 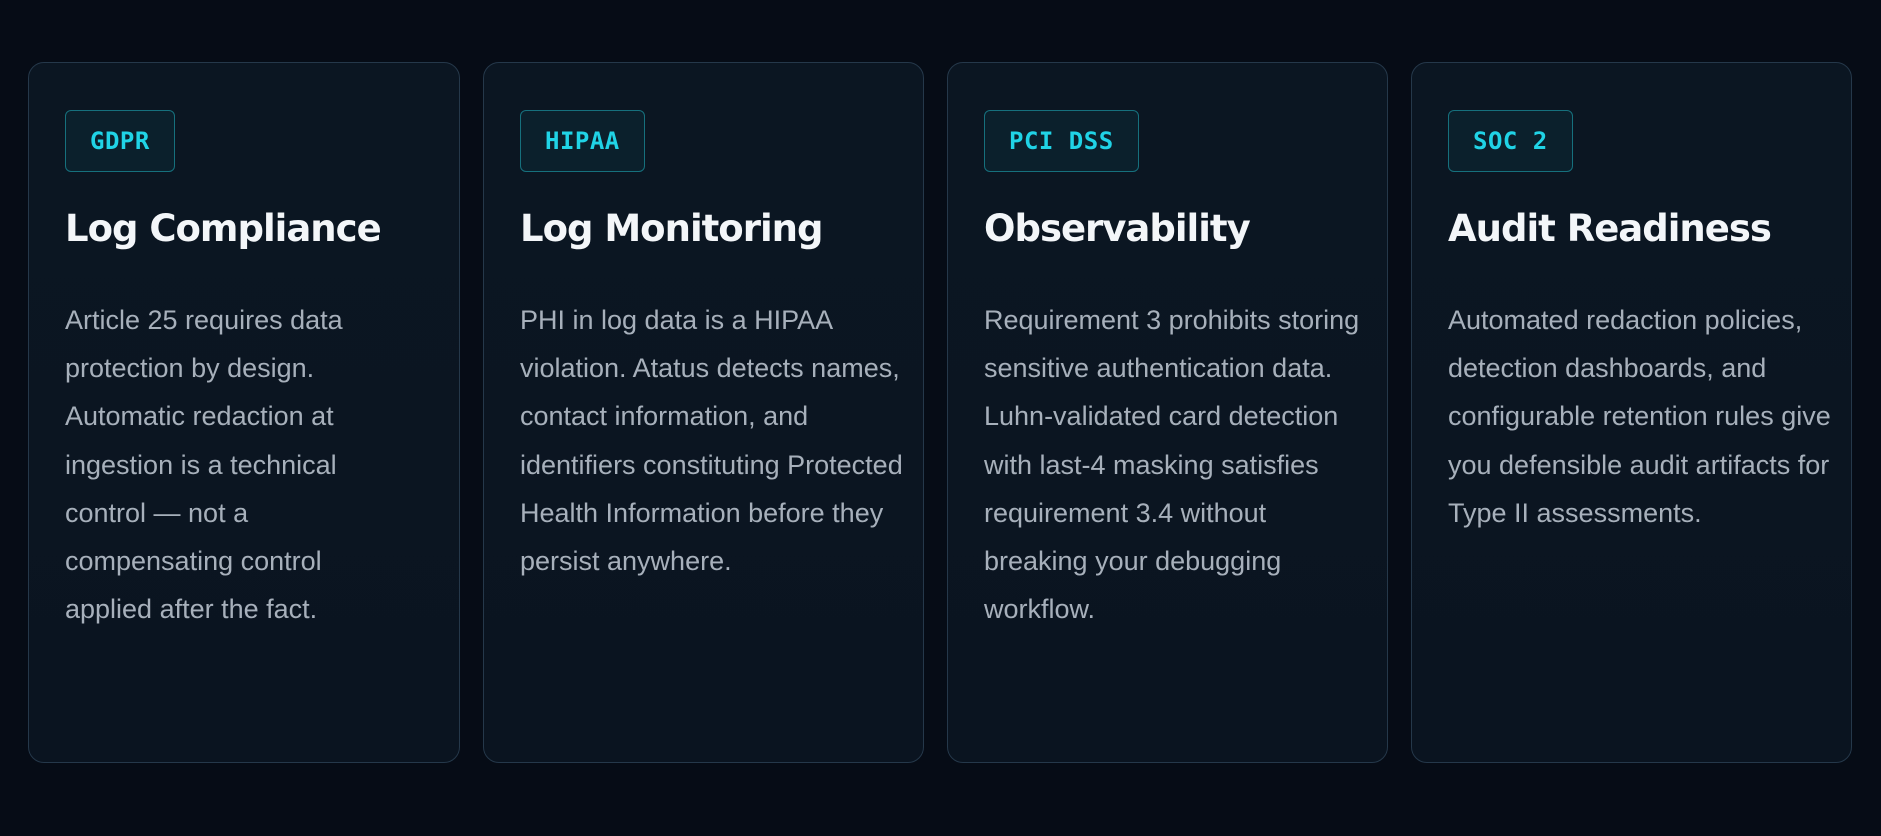 I want to click on card-title-log-monitoring: Log Monitoring, so click(x=671, y=228).